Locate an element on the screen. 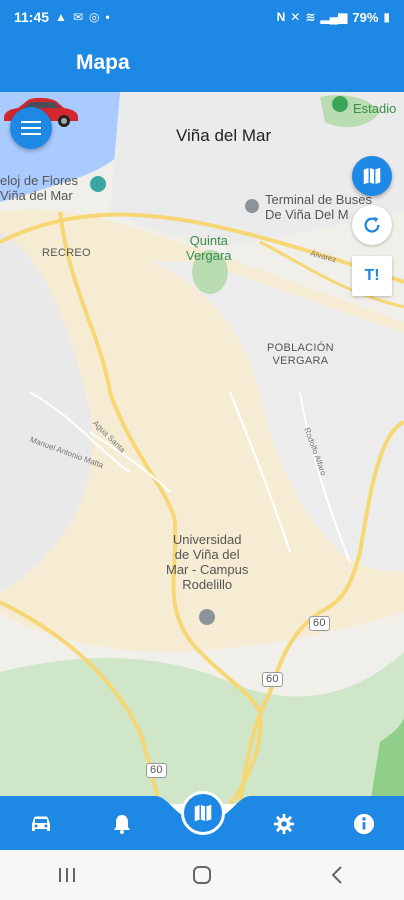  map-label-estadio: Estadio is located at coordinates (375, 108).